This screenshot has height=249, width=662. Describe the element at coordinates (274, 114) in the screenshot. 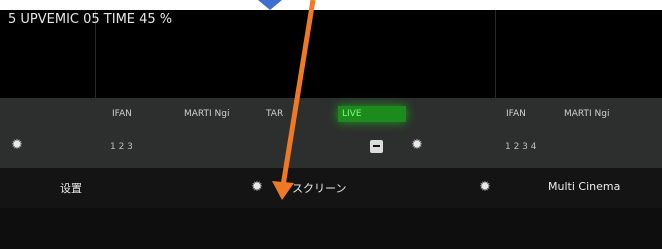

I see `channel-chip: TAR` at that location.